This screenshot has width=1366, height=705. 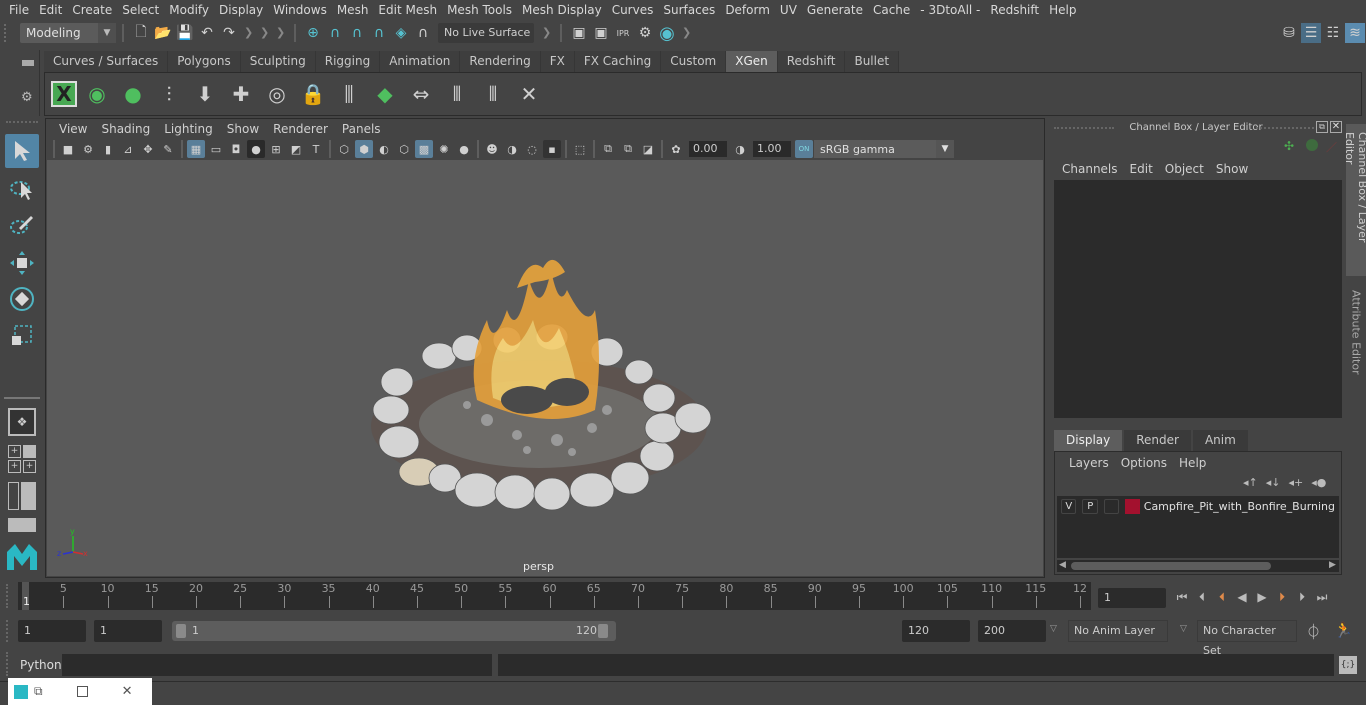 I want to click on gamma-icon: ◑, so click(x=740, y=149).